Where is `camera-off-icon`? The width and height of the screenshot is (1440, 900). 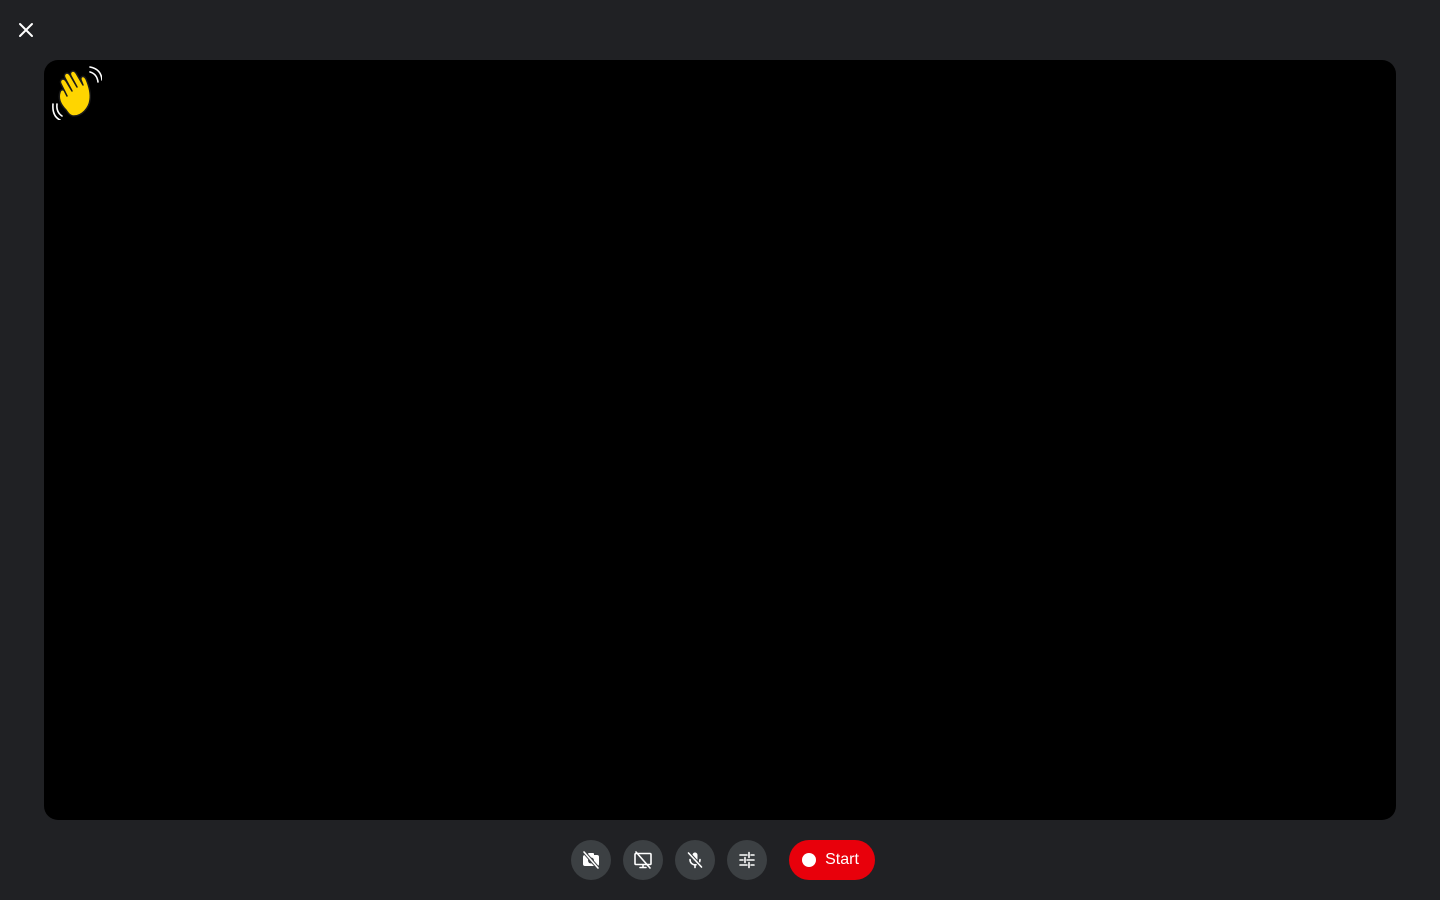
camera-off-icon is located at coordinates (591, 860).